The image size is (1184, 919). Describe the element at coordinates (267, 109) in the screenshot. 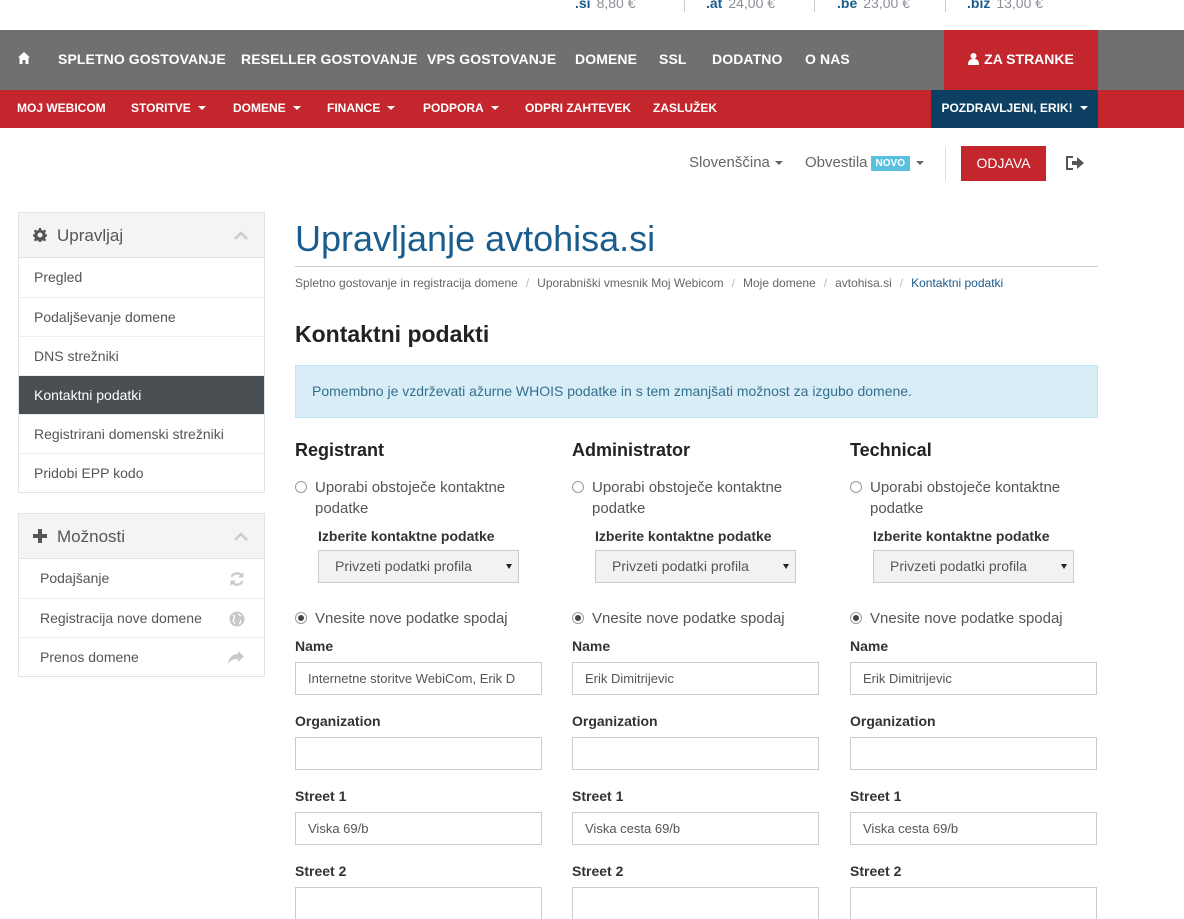

I see `subnav-domene: DOMENE` at that location.